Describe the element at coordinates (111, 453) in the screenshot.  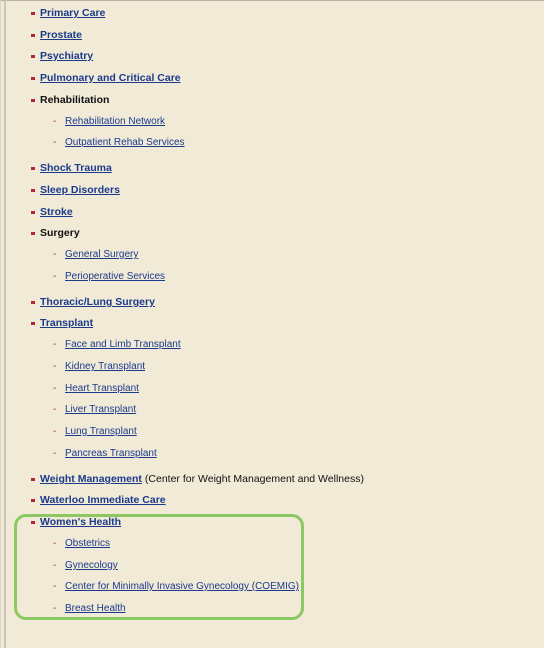
I see `link-pancreas-transplant: Pancreas Transplant` at that location.